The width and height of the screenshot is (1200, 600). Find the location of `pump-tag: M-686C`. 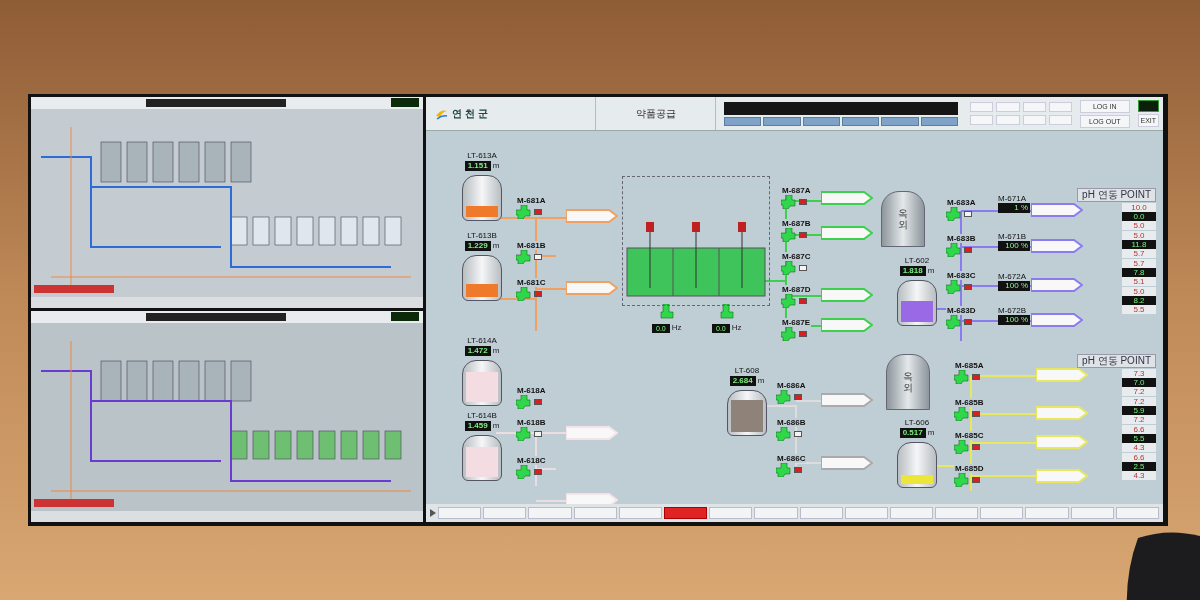

pump-tag: M-686C is located at coordinates (791, 458).